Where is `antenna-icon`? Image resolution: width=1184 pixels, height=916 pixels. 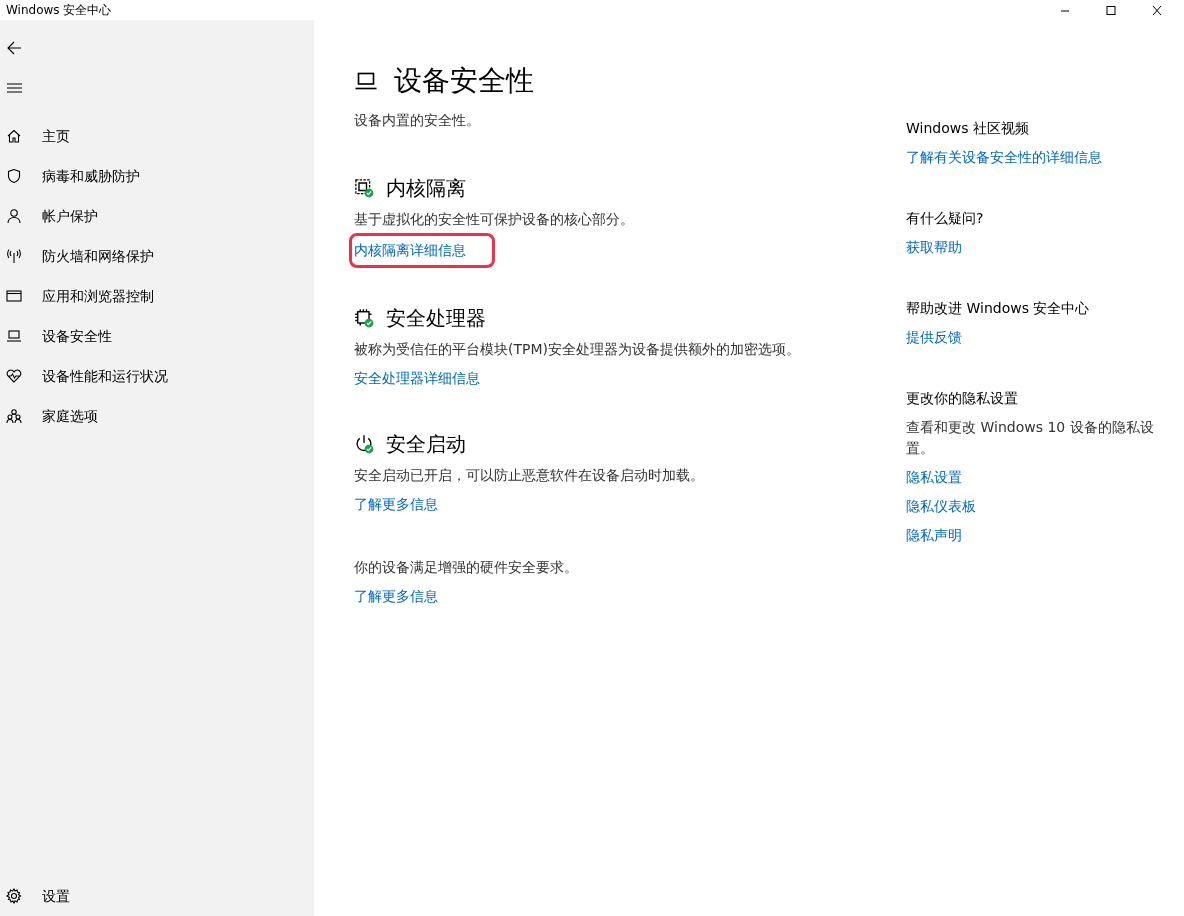 antenna-icon is located at coordinates (14, 256).